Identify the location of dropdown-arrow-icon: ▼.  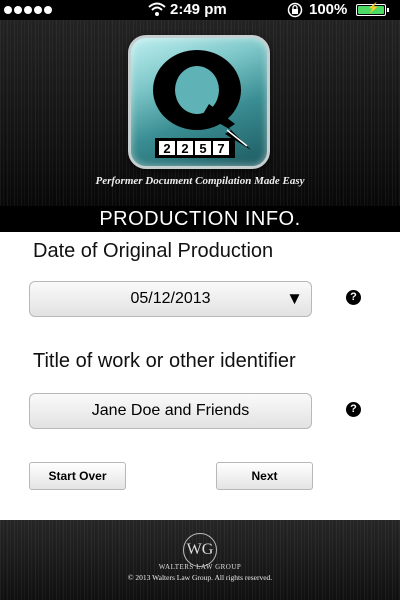
(294, 298).